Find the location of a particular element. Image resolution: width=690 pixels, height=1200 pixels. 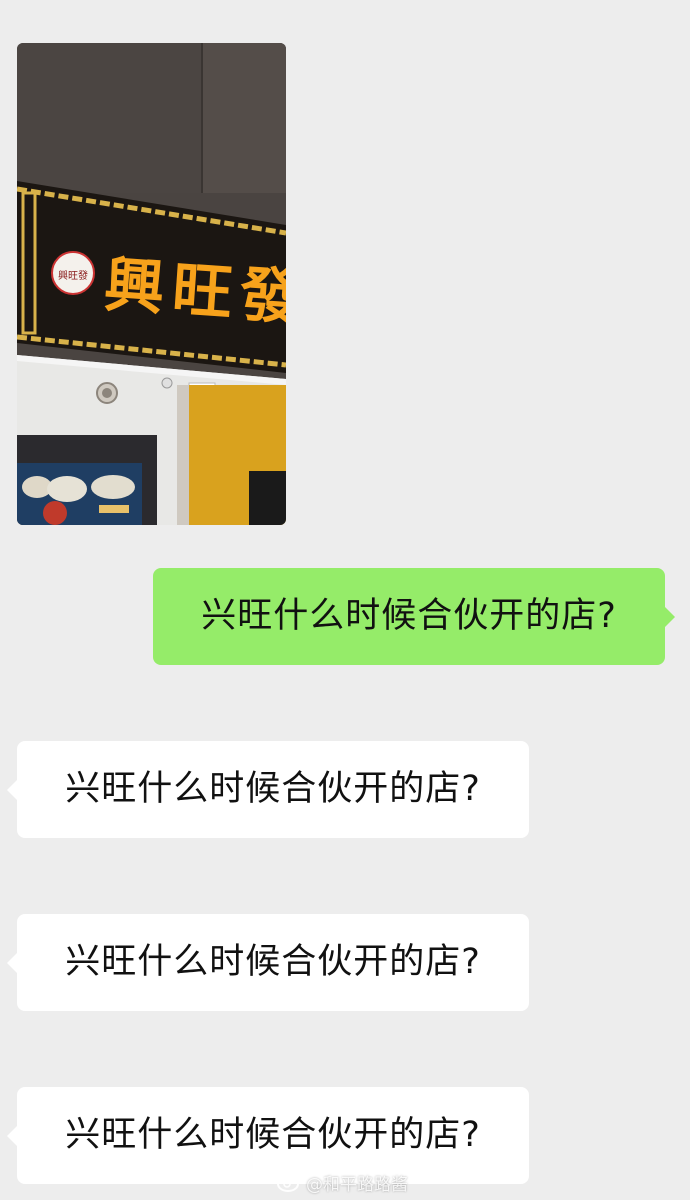

weibo-icon is located at coordinates (289, 1183).